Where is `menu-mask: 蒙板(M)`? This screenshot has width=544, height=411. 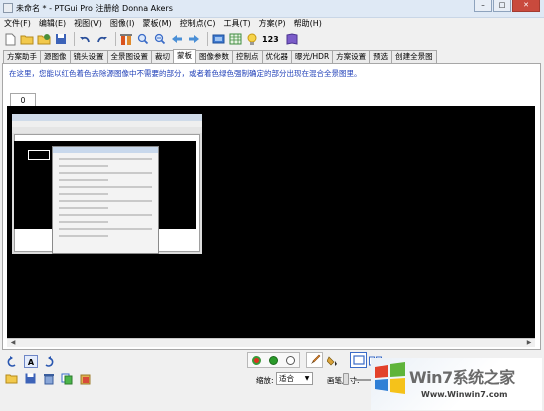 menu-mask: 蒙板(M) is located at coordinates (156, 24).